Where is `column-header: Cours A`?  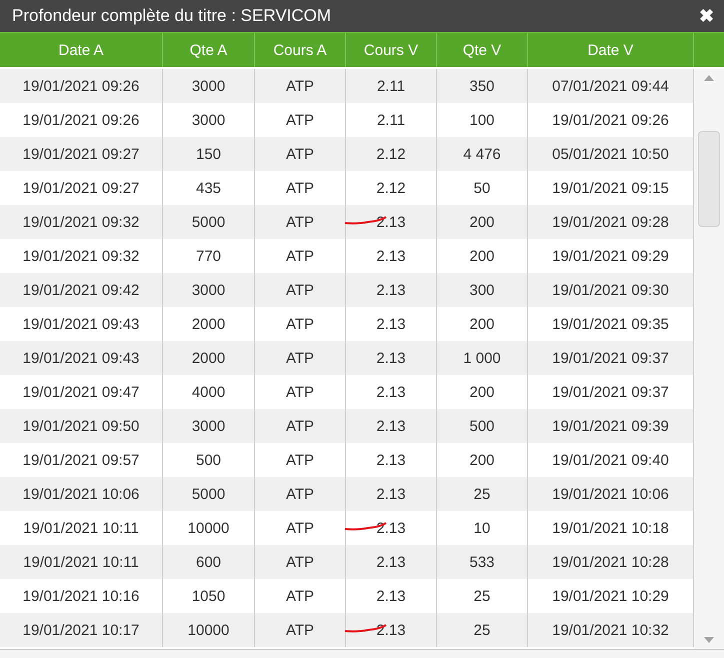
column-header: Cours A is located at coordinates (300, 50).